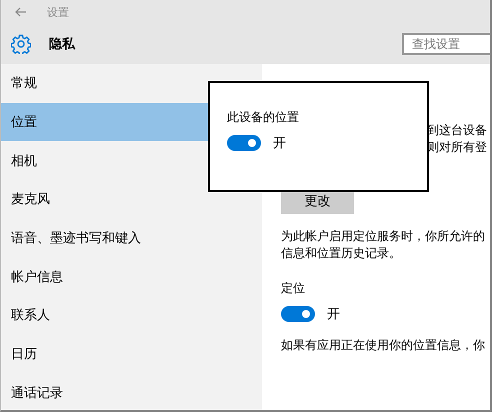 The image size is (500, 418). Describe the element at coordinates (383, 345) in the screenshot. I see `description-text: 如果有应用正在使用你的位置信息，你` at that location.